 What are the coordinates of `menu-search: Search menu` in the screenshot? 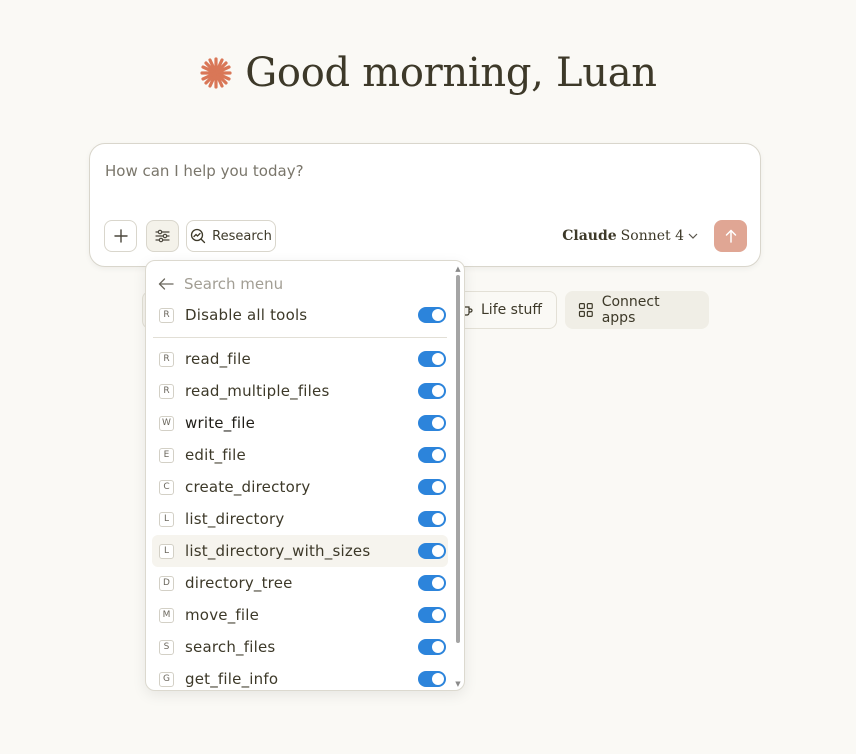 It's located at (220, 284).